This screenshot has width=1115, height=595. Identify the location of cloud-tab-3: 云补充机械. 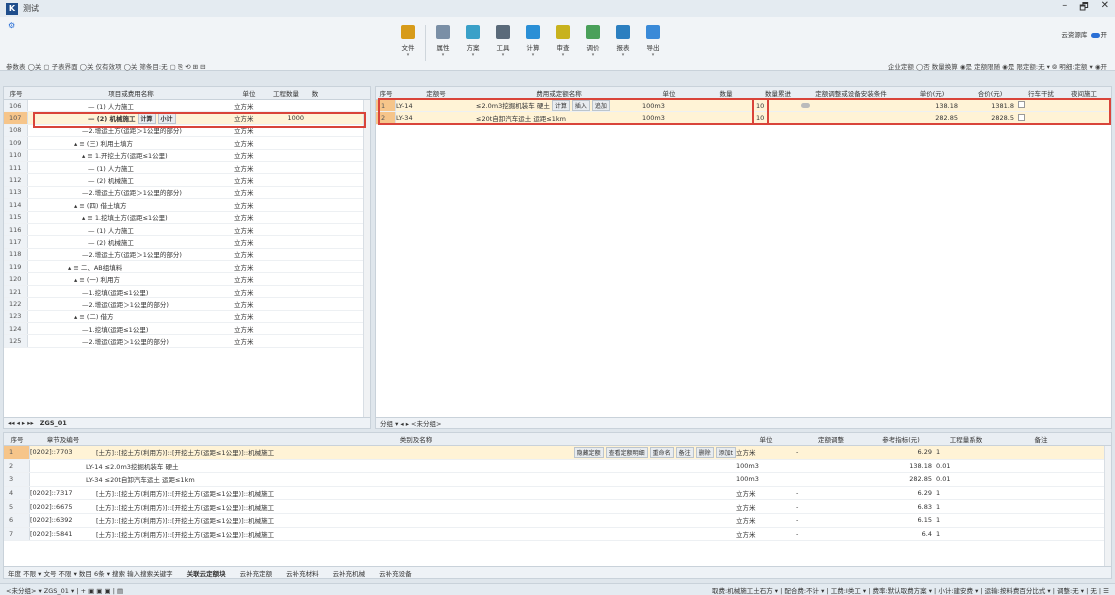
(349, 573).